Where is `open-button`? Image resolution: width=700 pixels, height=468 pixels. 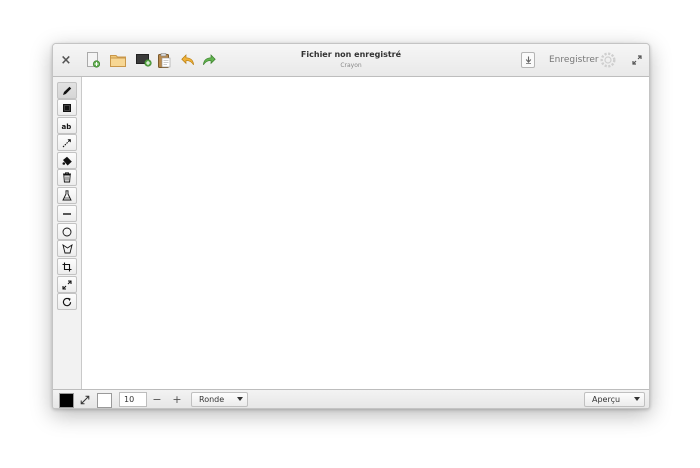
open-button is located at coordinates (118, 60).